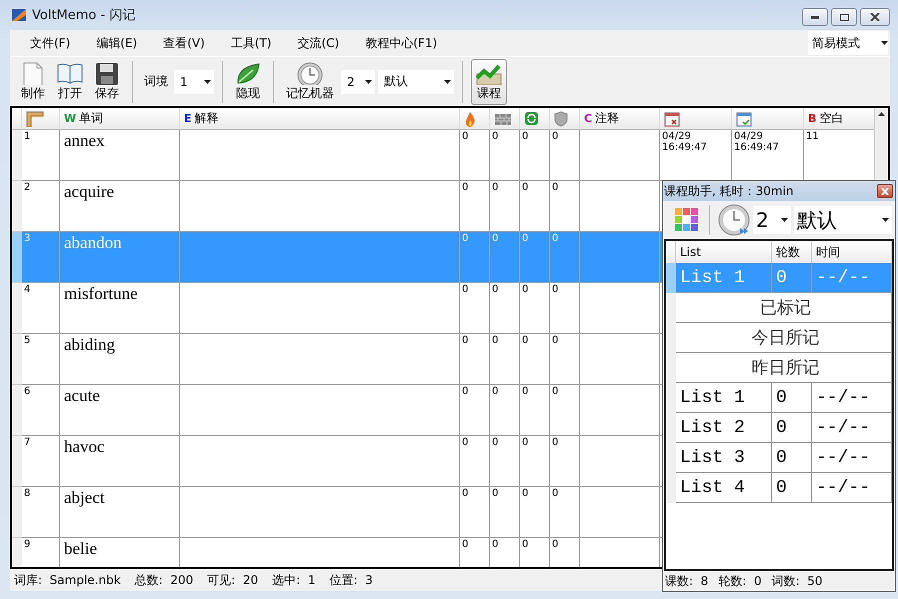 This screenshot has width=898, height=599. What do you see at coordinates (194, 82) in the screenshot?
I see `toolbar-select: 1` at bounding box center [194, 82].